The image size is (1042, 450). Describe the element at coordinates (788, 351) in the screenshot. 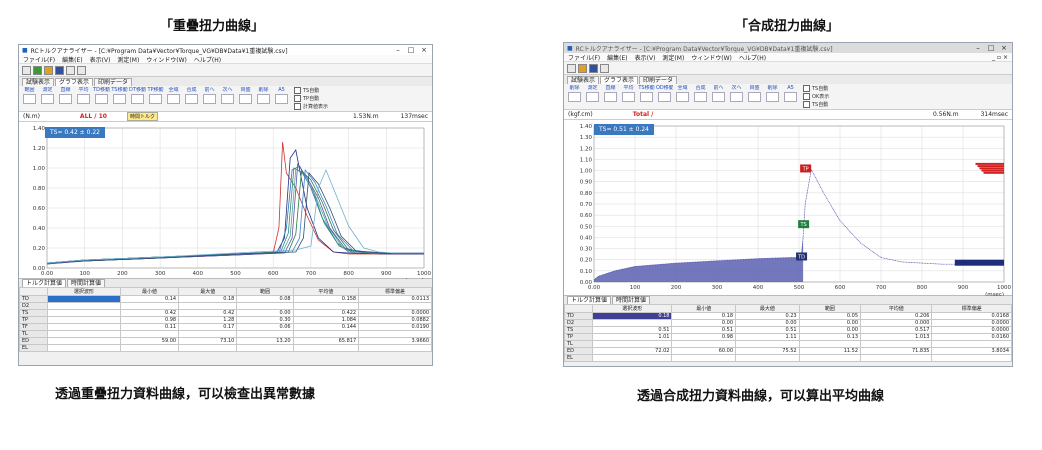

I see `table-row: ED 72.02 60.00 75.52 11.52 71.835 3.8034` at that location.